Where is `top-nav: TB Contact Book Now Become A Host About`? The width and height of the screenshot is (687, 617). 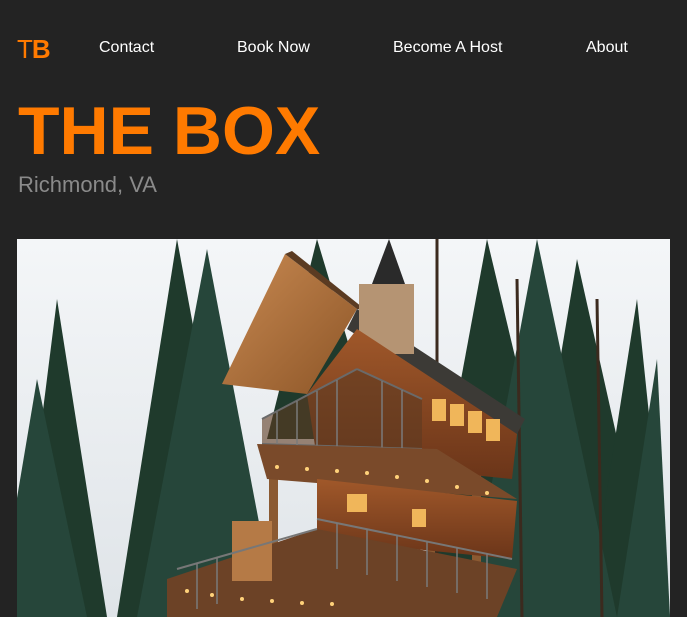
top-nav: TB Contact Book Now Become A Host About is located at coordinates (343, 49).